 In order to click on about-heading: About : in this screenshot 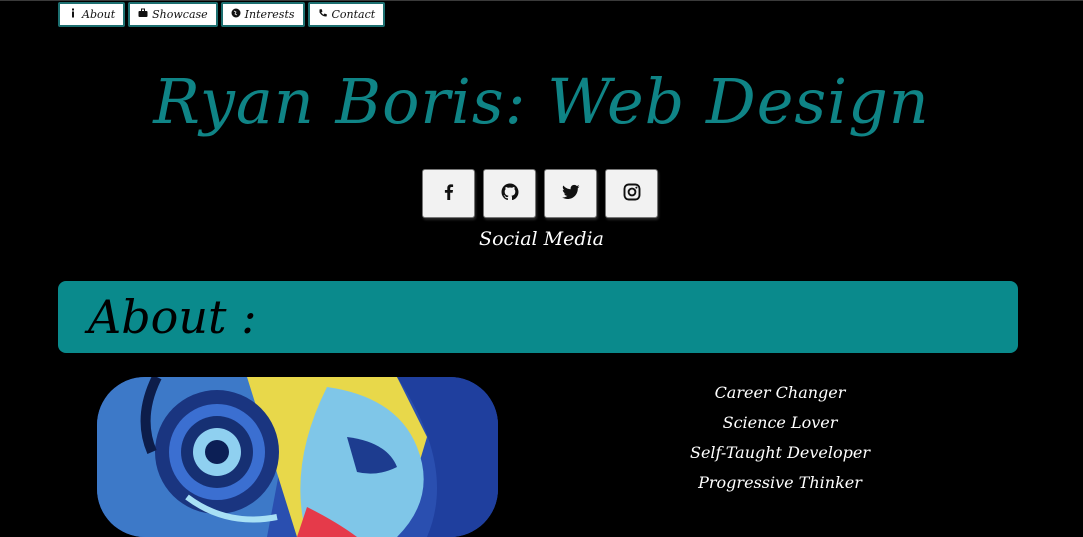, I will do `click(172, 317)`.